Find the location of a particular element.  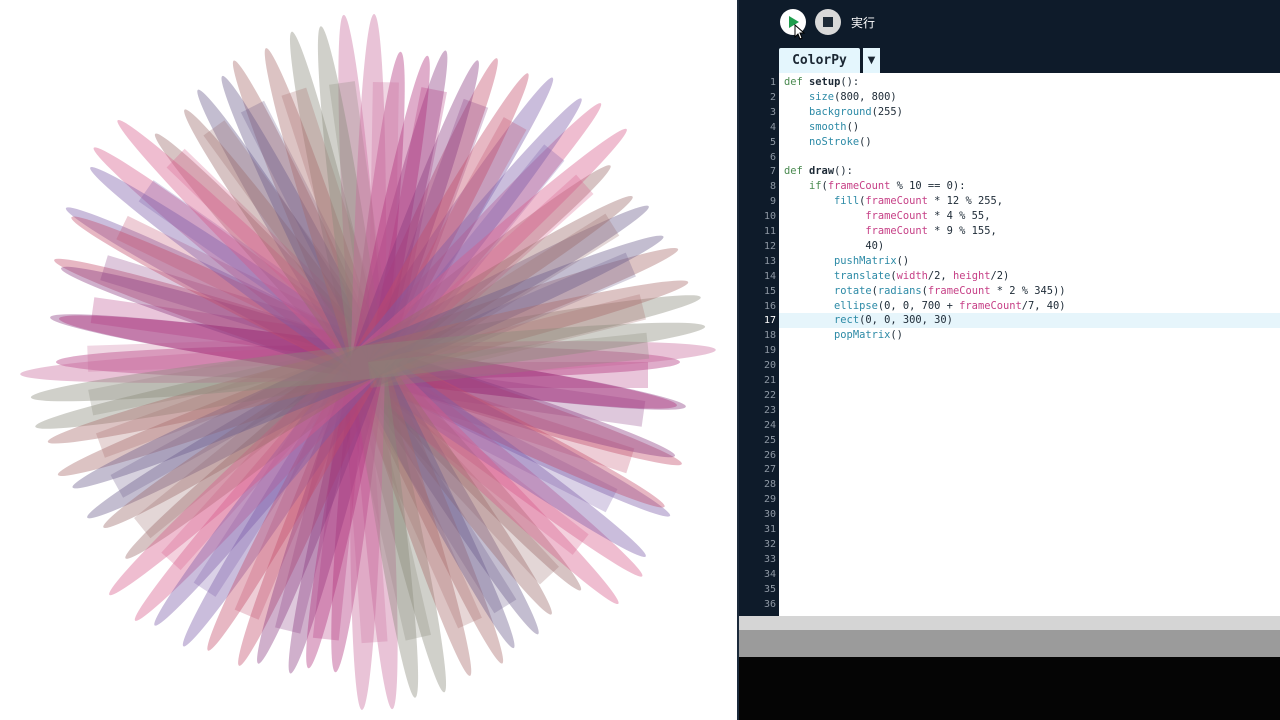

line-number: 12 is located at coordinates (769, 246).